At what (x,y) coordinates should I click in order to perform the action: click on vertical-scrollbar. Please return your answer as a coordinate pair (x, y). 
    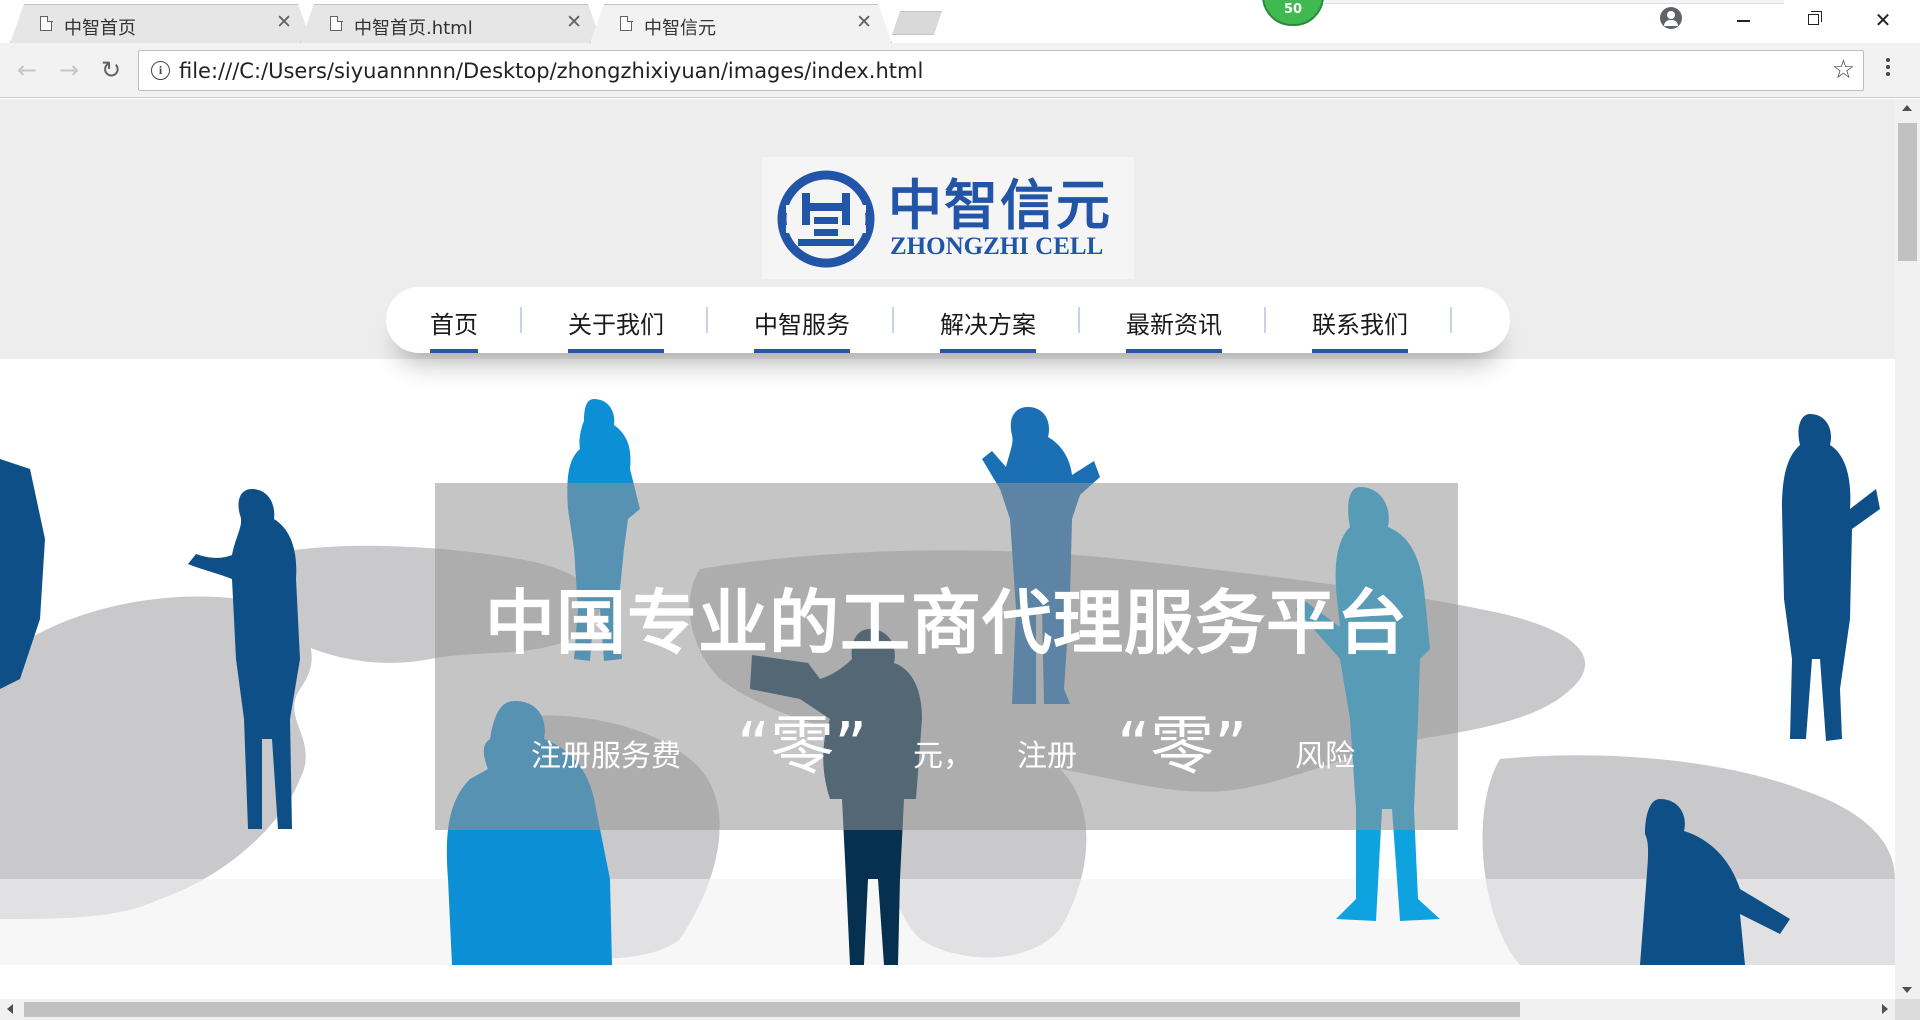
    Looking at the image, I should click on (1907, 549).